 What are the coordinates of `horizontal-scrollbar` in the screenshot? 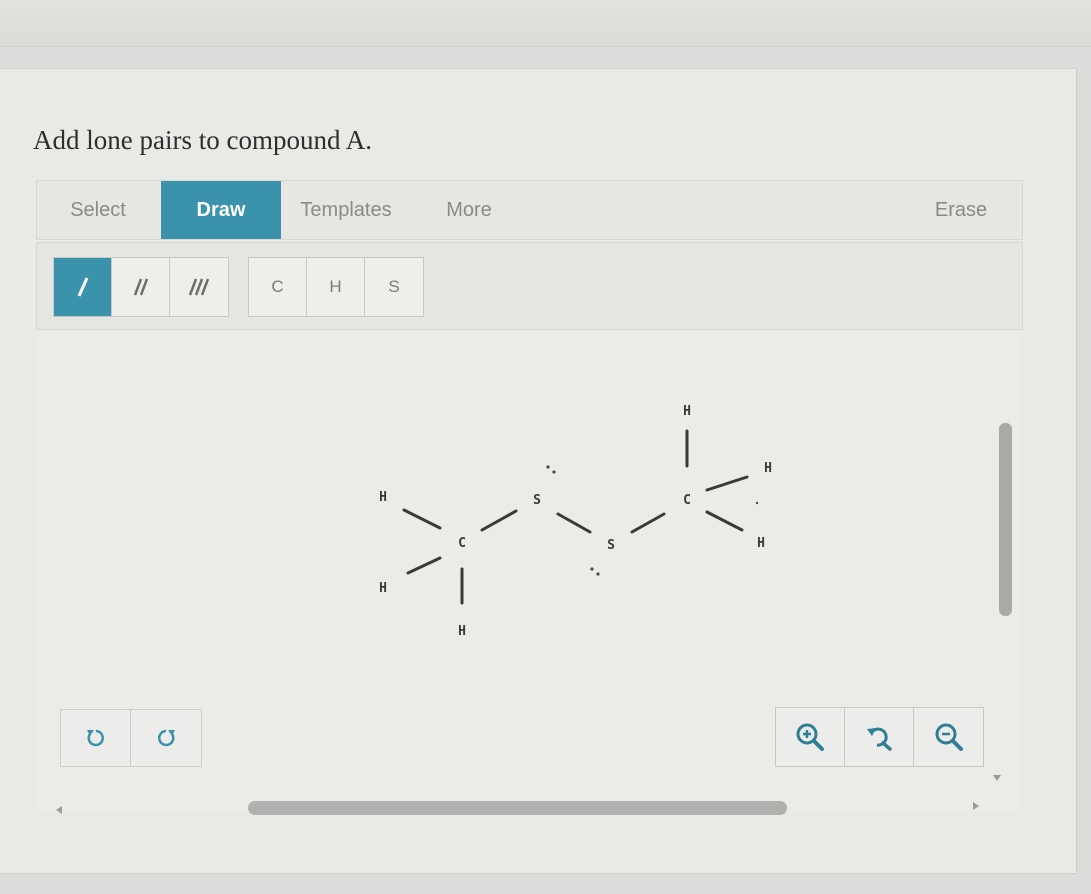 It's located at (517, 808).